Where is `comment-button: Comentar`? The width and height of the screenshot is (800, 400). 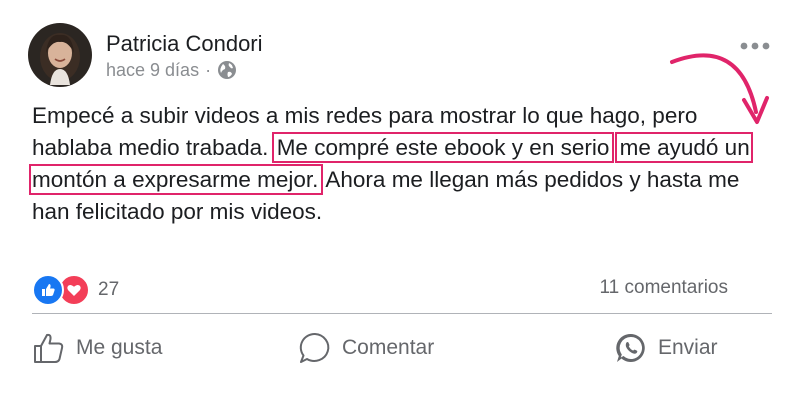 comment-button: Comentar is located at coordinates (366, 348).